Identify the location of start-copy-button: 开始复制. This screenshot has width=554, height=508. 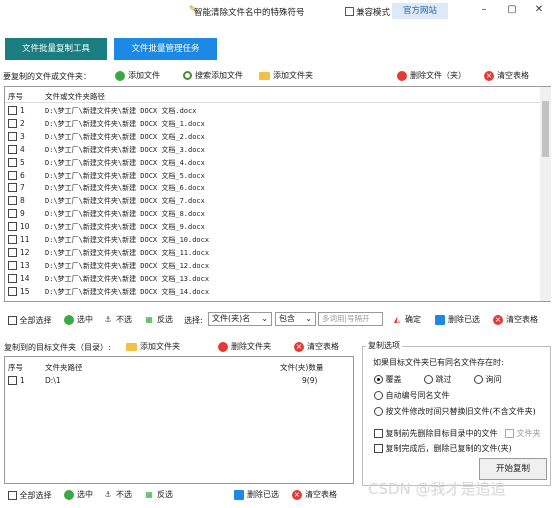
(513, 469).